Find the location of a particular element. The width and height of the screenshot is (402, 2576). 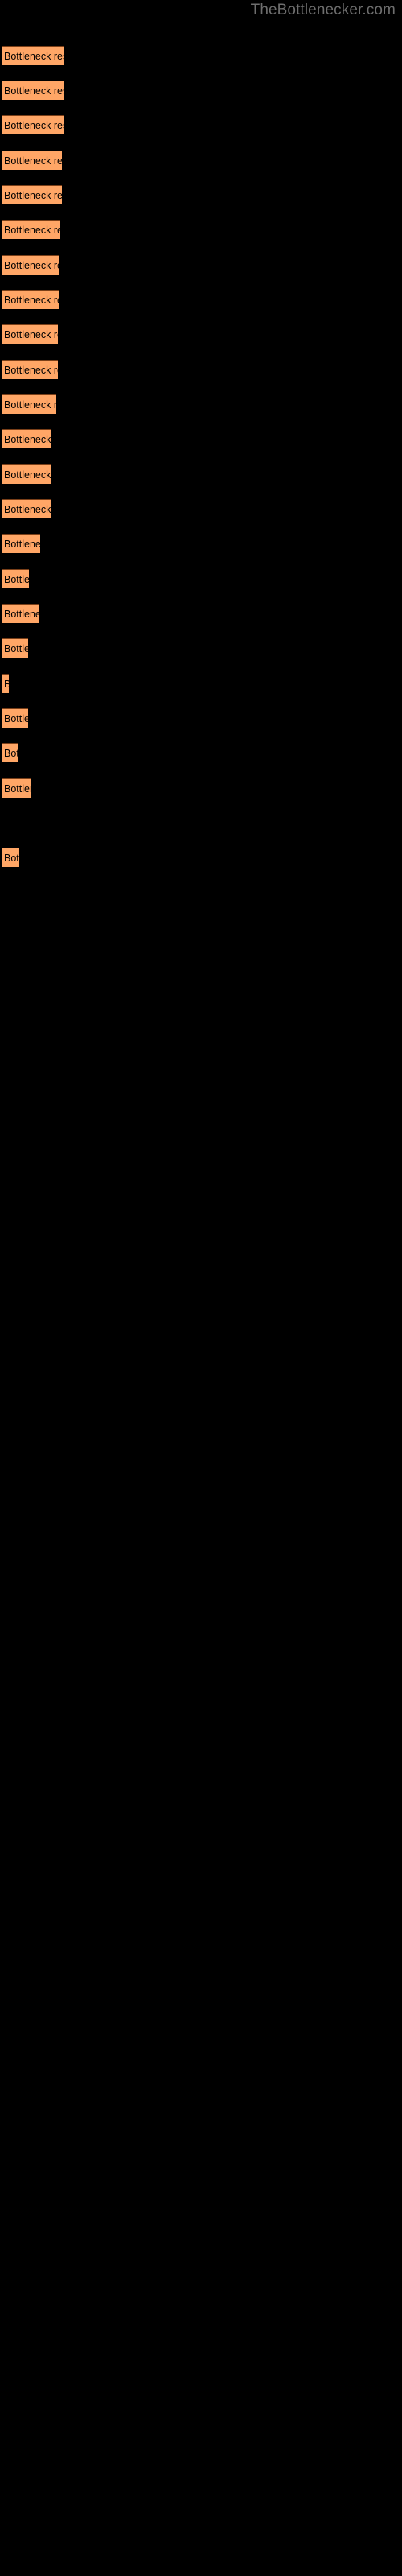

site-watermark: TheBottlenecker.com is located at coordinates (323, 10).